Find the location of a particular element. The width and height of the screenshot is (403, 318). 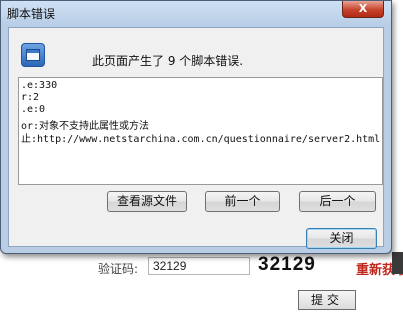

dialog-title: 脚本错误 is located at coordinates (31, 14).